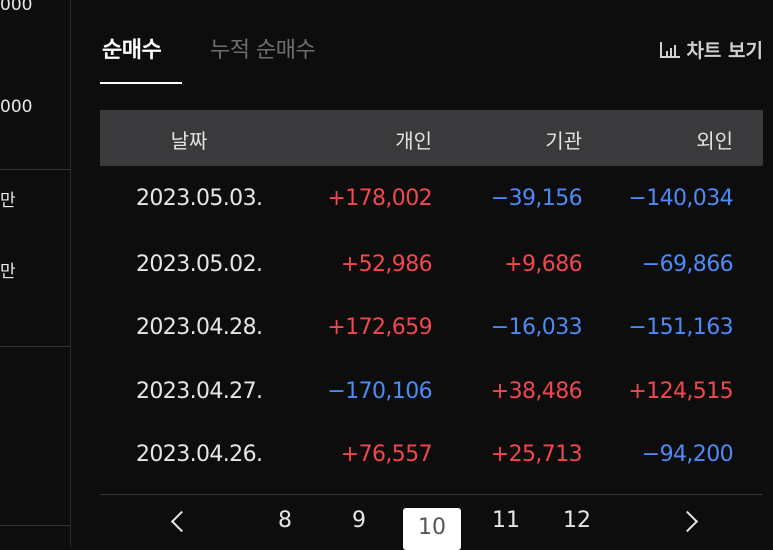  Describe the element at coordinates (386, 264) in the screenshot. I see `row-individual: +52,986` at that location.